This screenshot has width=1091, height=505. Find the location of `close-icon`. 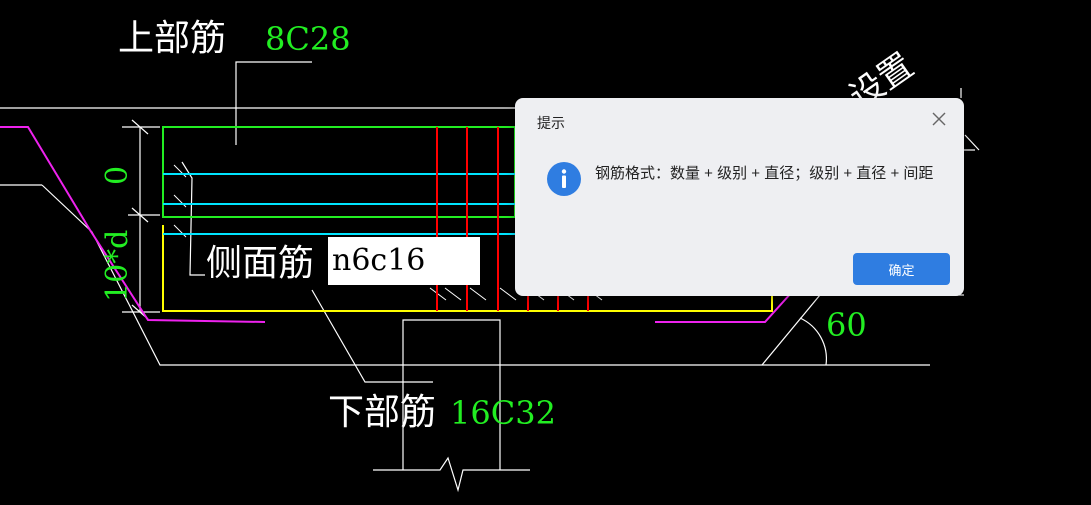

close-icon is located at coordinates (939, 119).